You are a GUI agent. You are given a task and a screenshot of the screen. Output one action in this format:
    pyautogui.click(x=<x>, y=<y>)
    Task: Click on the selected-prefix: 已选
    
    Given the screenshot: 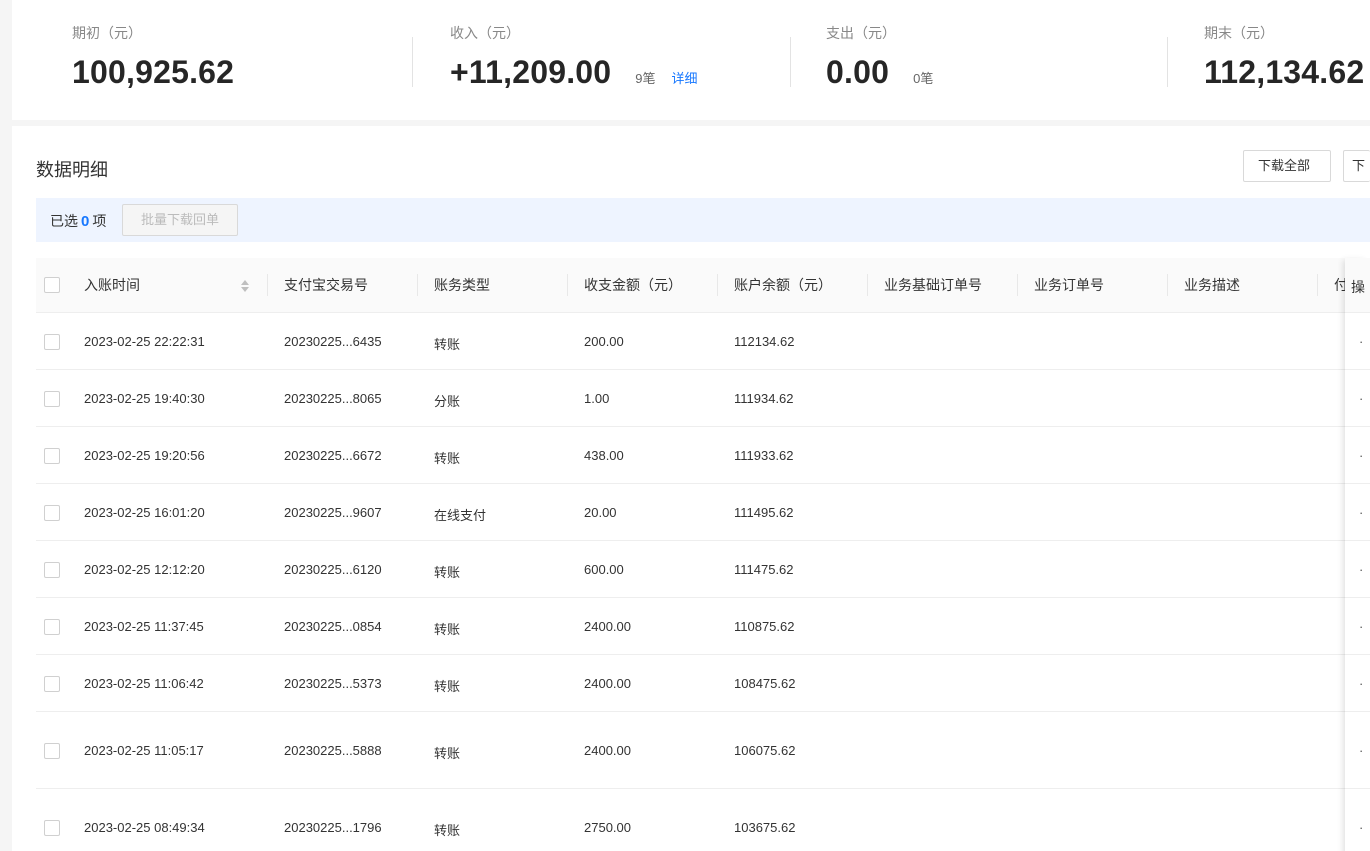 What is the action you would take?
    pyautogui.click(x=64, y=221)
    